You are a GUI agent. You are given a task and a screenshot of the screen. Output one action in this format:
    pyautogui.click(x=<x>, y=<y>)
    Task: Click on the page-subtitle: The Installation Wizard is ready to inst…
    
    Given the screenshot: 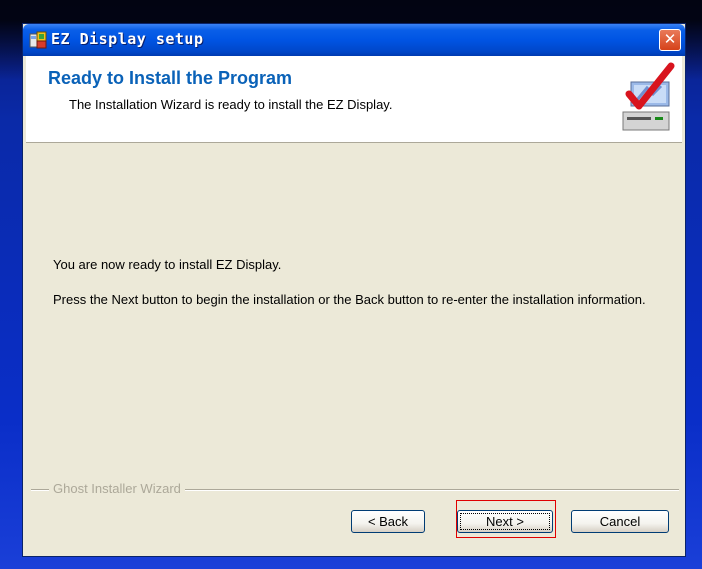 What is the action you would take?
    pyautogui.click(x=231, y=104)
    